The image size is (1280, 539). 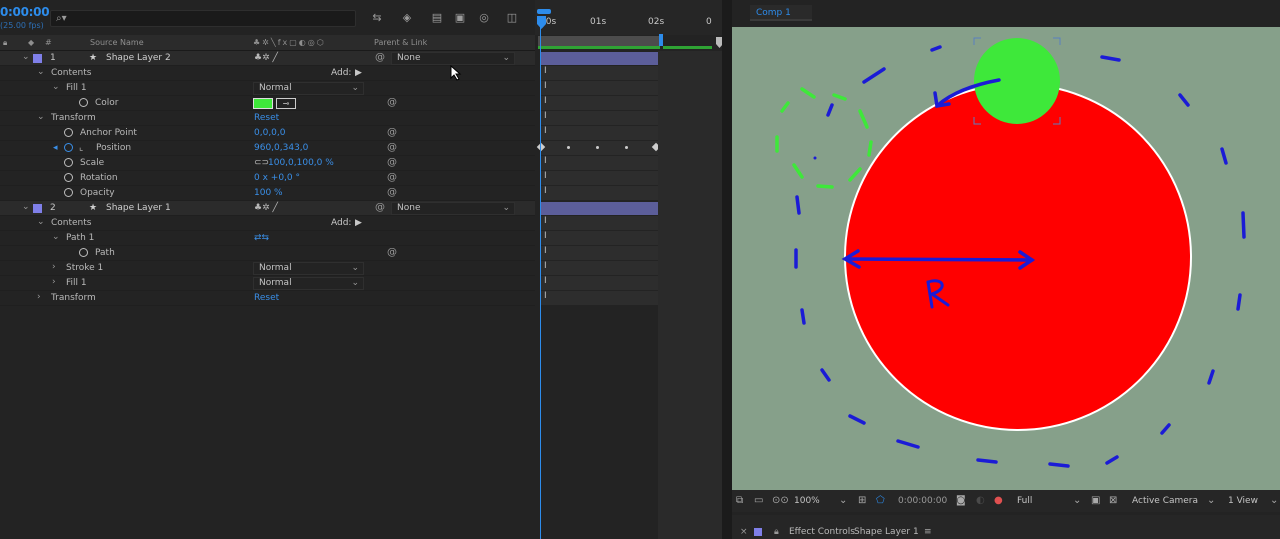 I want to click on opacity-row: Opacity 100 % @, so click(x=267, y=193).